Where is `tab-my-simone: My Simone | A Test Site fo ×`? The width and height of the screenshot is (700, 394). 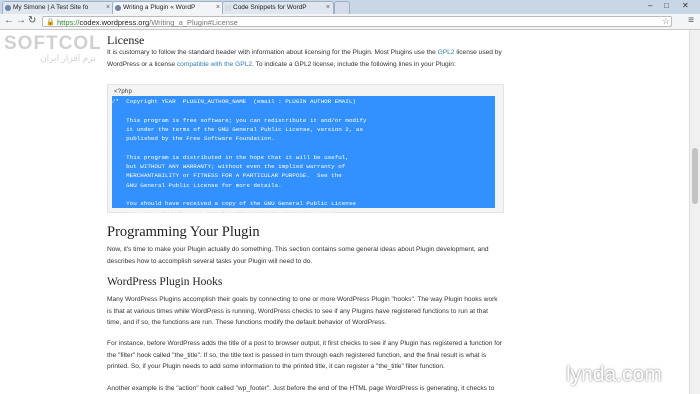 tab-my-simone: My Simone | A Test Site fo × is located at coordinates (58, 7).